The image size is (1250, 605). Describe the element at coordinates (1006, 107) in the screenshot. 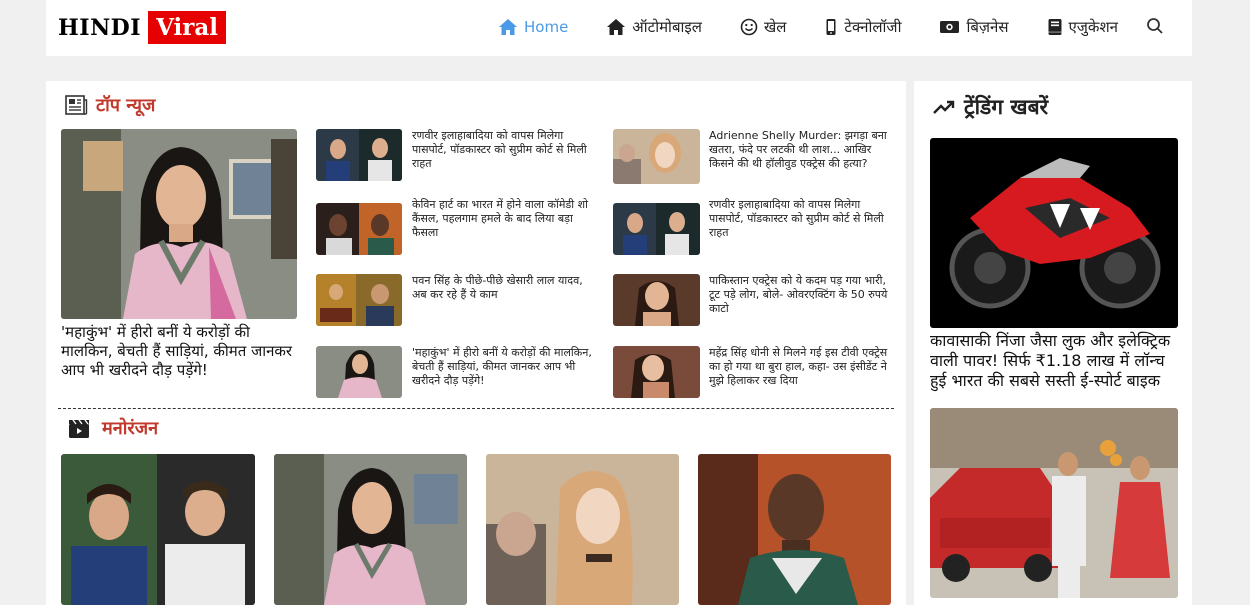

I see `section-title-trending: ट्रेंडिंग खबरें` at that location.